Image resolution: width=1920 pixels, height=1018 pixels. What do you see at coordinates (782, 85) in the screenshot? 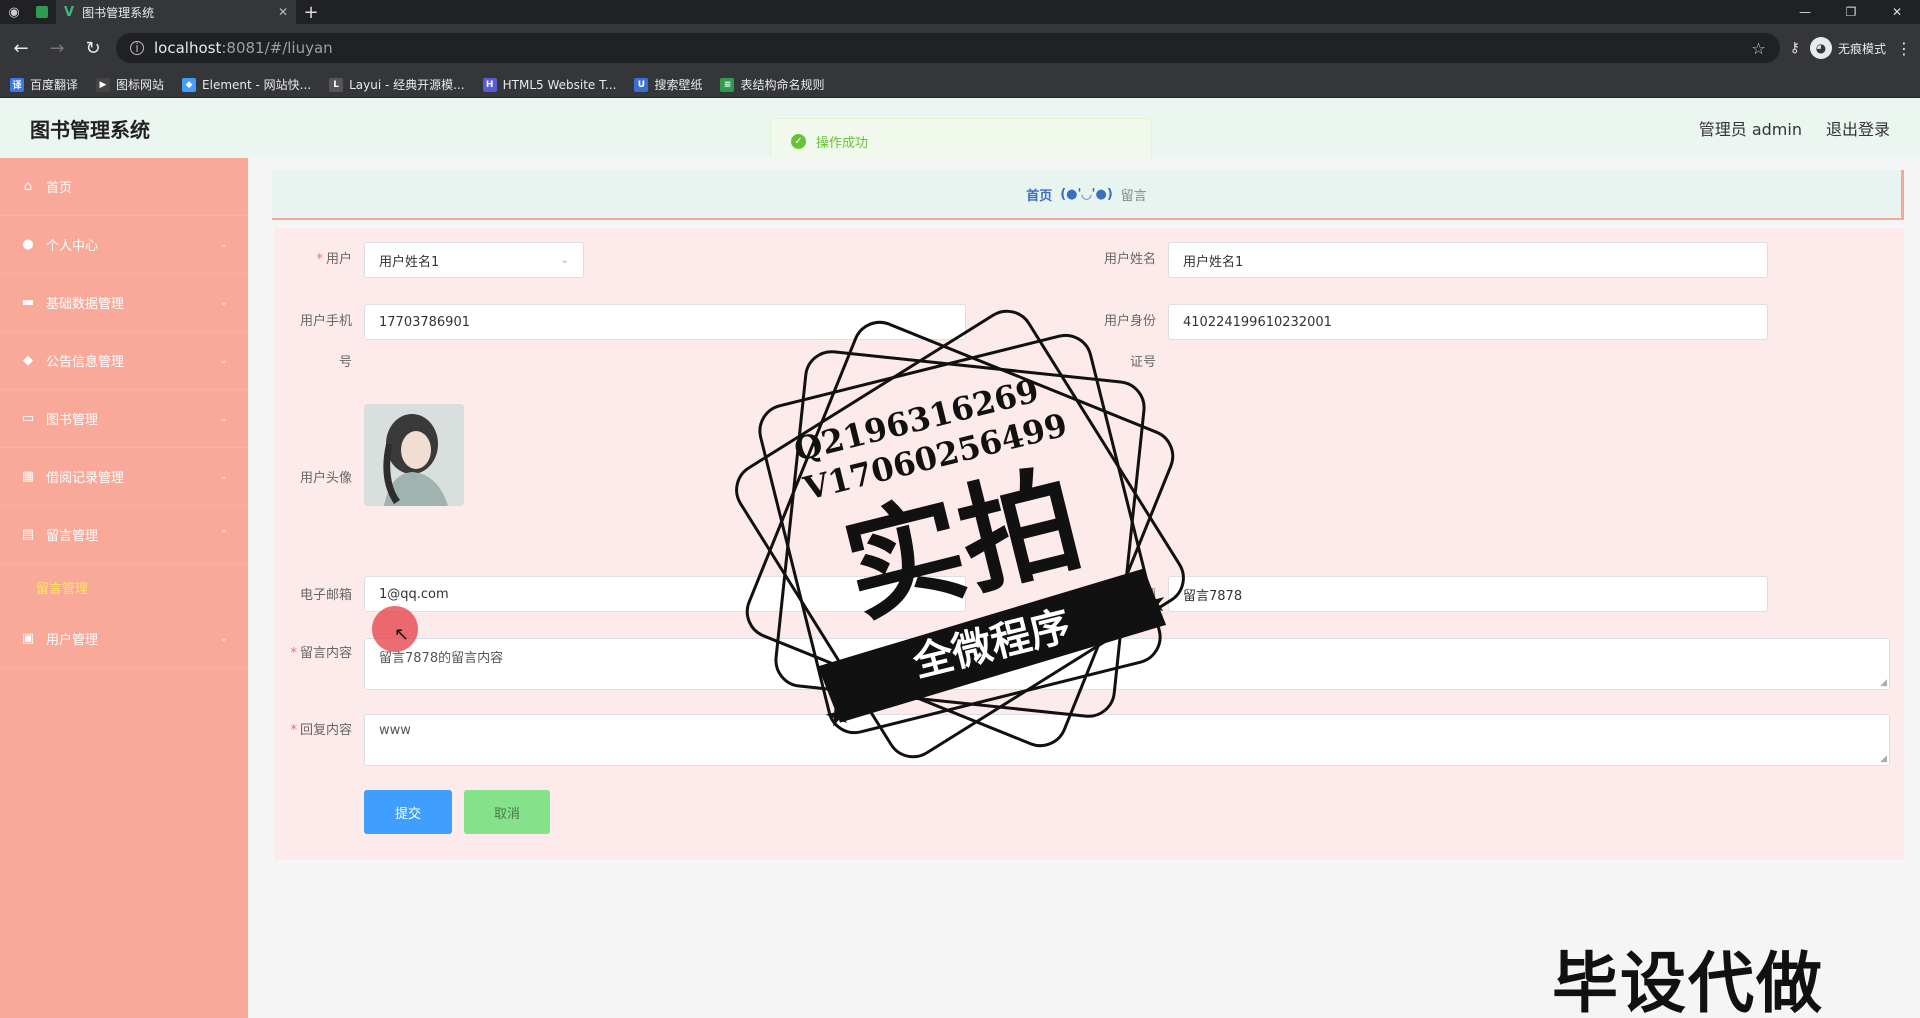
I see `bookmark-label: 表结构命名规则` at bounding box center [782, 85].